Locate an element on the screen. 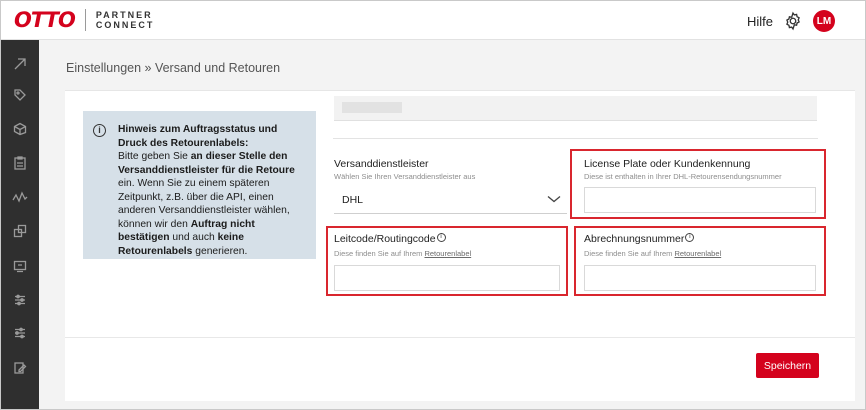 This screenshot has width=866, height=410. abrechnung-label-row: Abrechnungsnummer i is located at coordinates (639, 239).